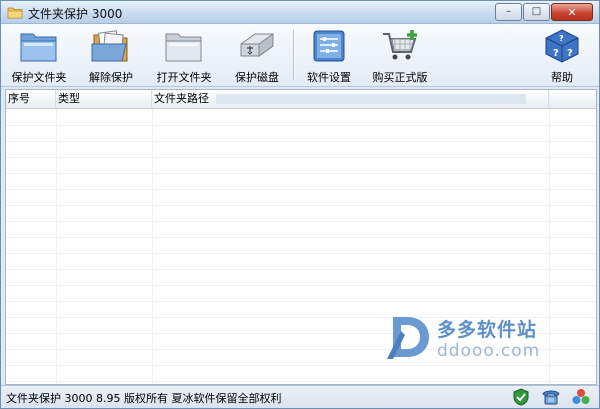 The image size is (600, 409). I want to click on shopping-cart-icon, so click(400, 45).